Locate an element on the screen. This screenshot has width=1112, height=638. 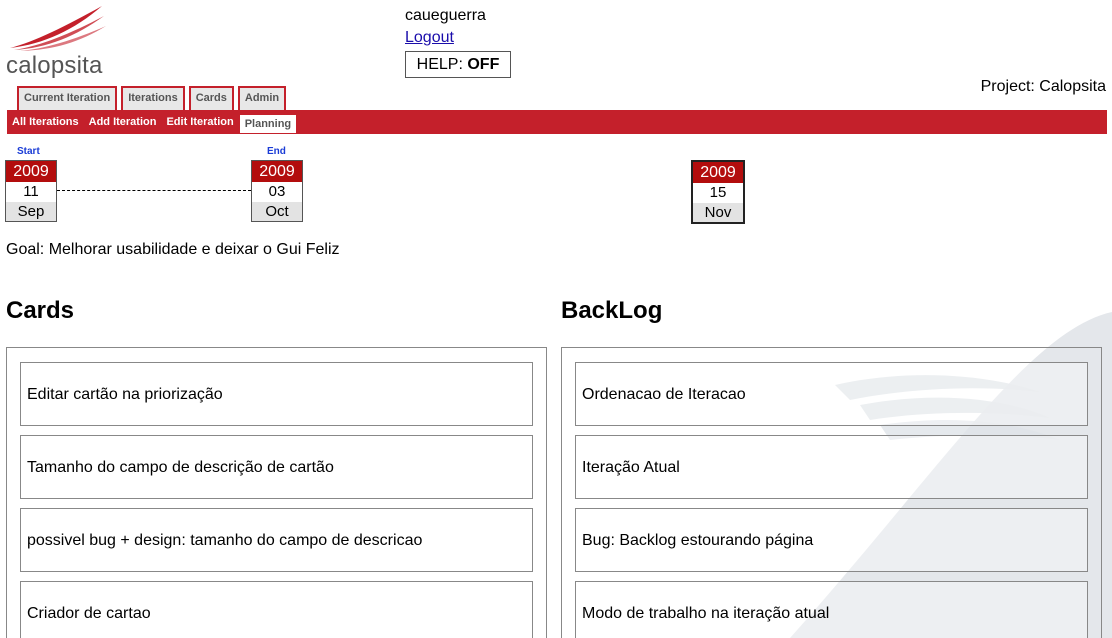
help-label: HELP: is located at coordinates (439, 64).